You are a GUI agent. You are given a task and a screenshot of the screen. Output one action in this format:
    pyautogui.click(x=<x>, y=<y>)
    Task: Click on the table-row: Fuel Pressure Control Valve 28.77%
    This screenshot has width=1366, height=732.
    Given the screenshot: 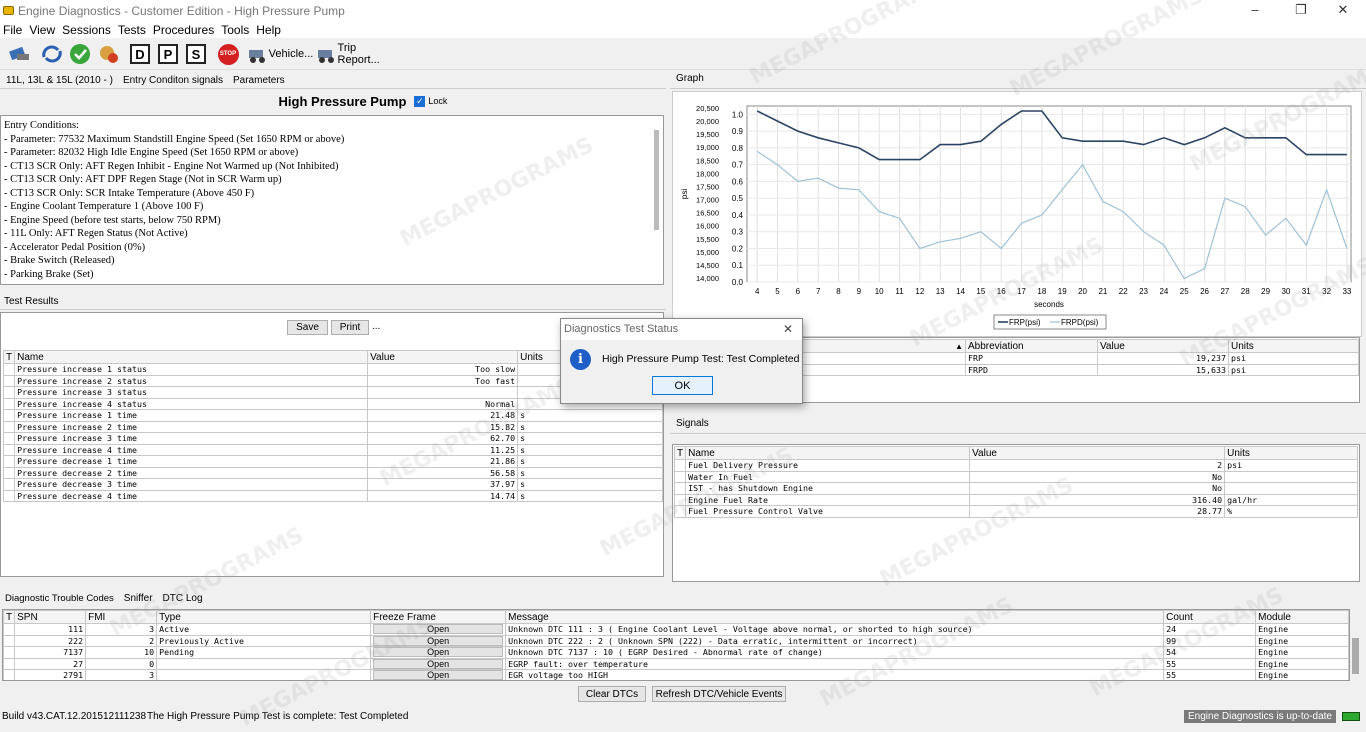 What is the action you would take?
    pyautogui.click(x=1015, y=511)
    